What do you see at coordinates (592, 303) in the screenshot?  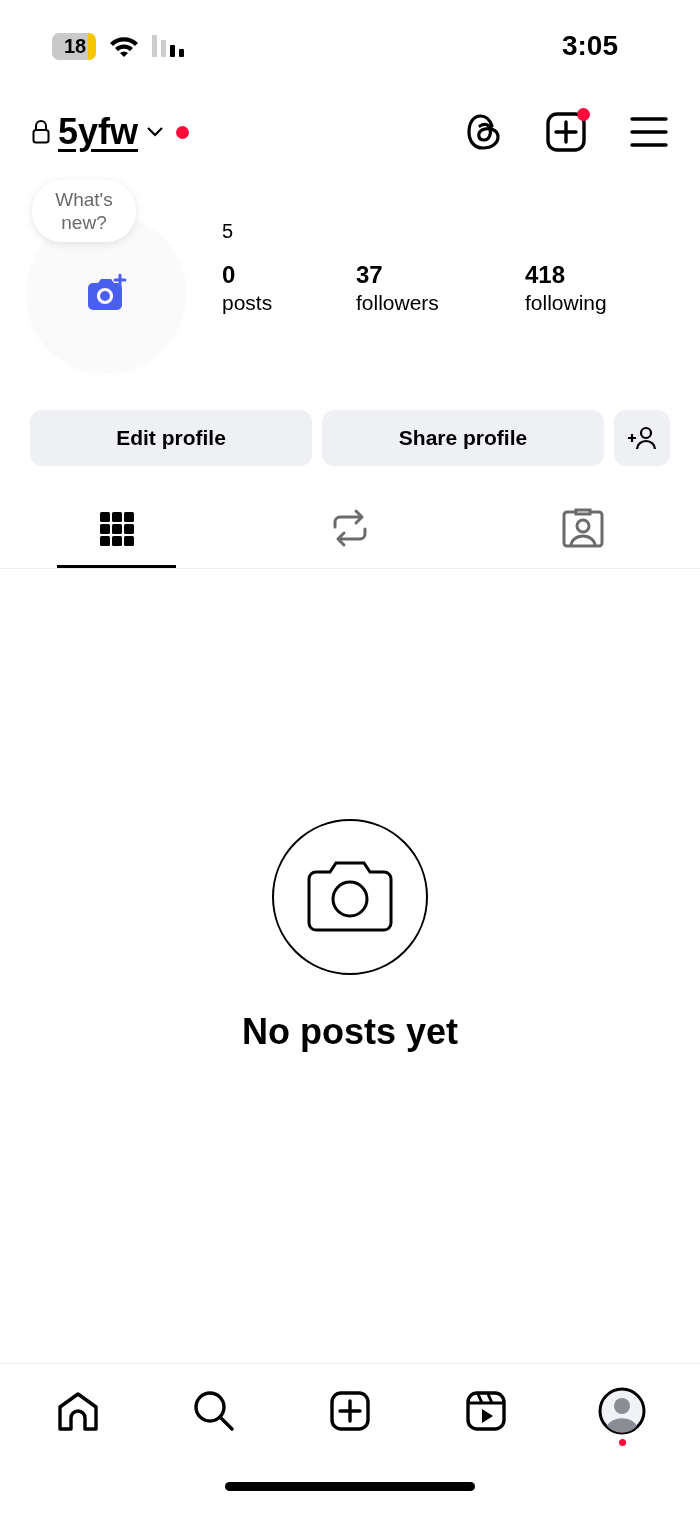 I see `stat-label: following` at bounding box center [592, 303].